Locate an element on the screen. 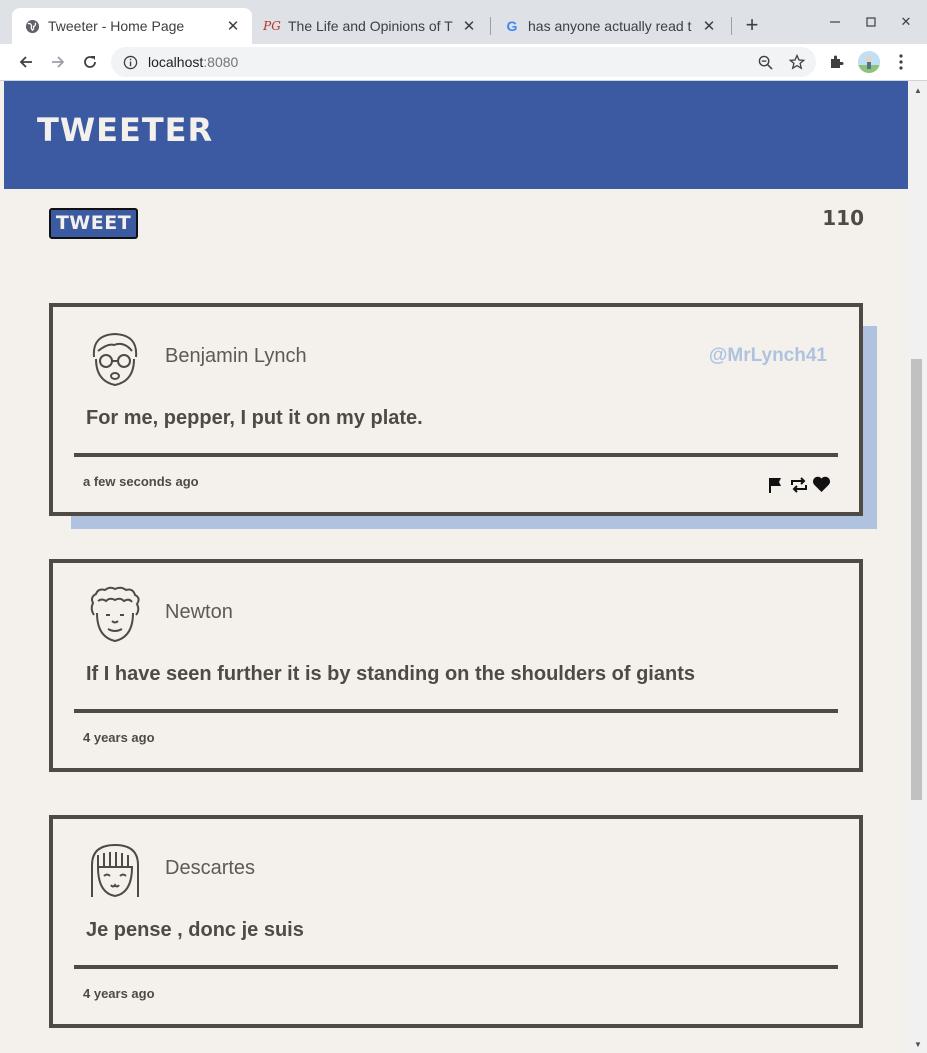 This screenshot has width=927, height=1053. tweet-author: Descartes is located at coordinates (210, 868).